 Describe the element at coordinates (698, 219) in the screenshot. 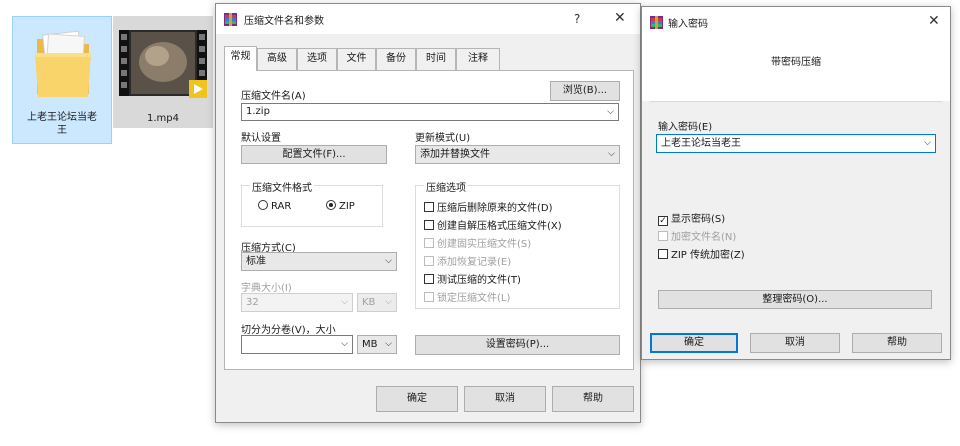

I see `checkbox-label: 显示密码(S)` at that location.